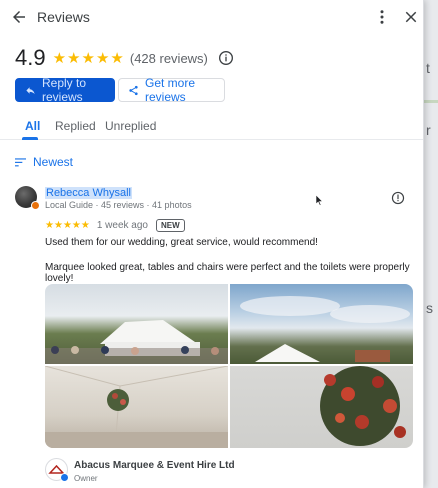 The image size is (438, 488). I want to click on reply-icon, so click(30, 90).